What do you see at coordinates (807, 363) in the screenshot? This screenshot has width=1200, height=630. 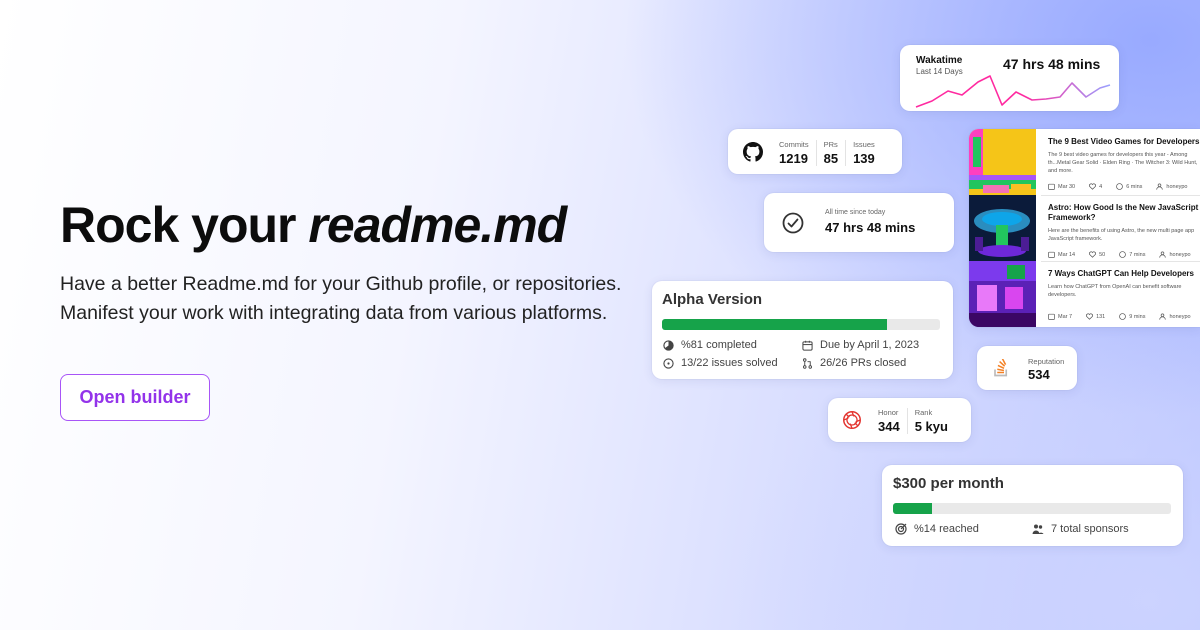 I see `pull-request-icon` at bounding box center [807, 363].